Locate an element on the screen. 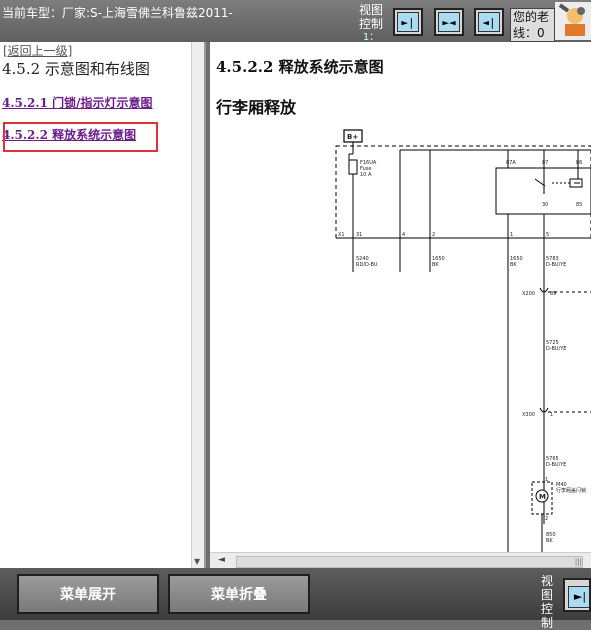 The image size is (591, 630). content-horizontal-scrollbar: ◄ ||| is located at coordinates (400, 560).